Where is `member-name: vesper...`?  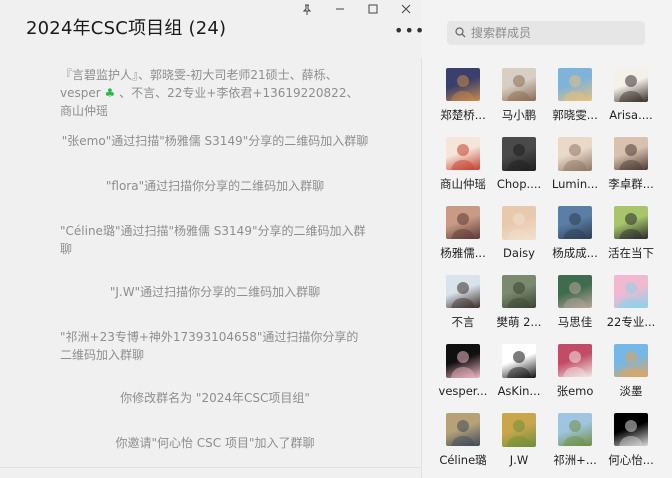
member-name: vesper... is located at coordinates (463, 391).